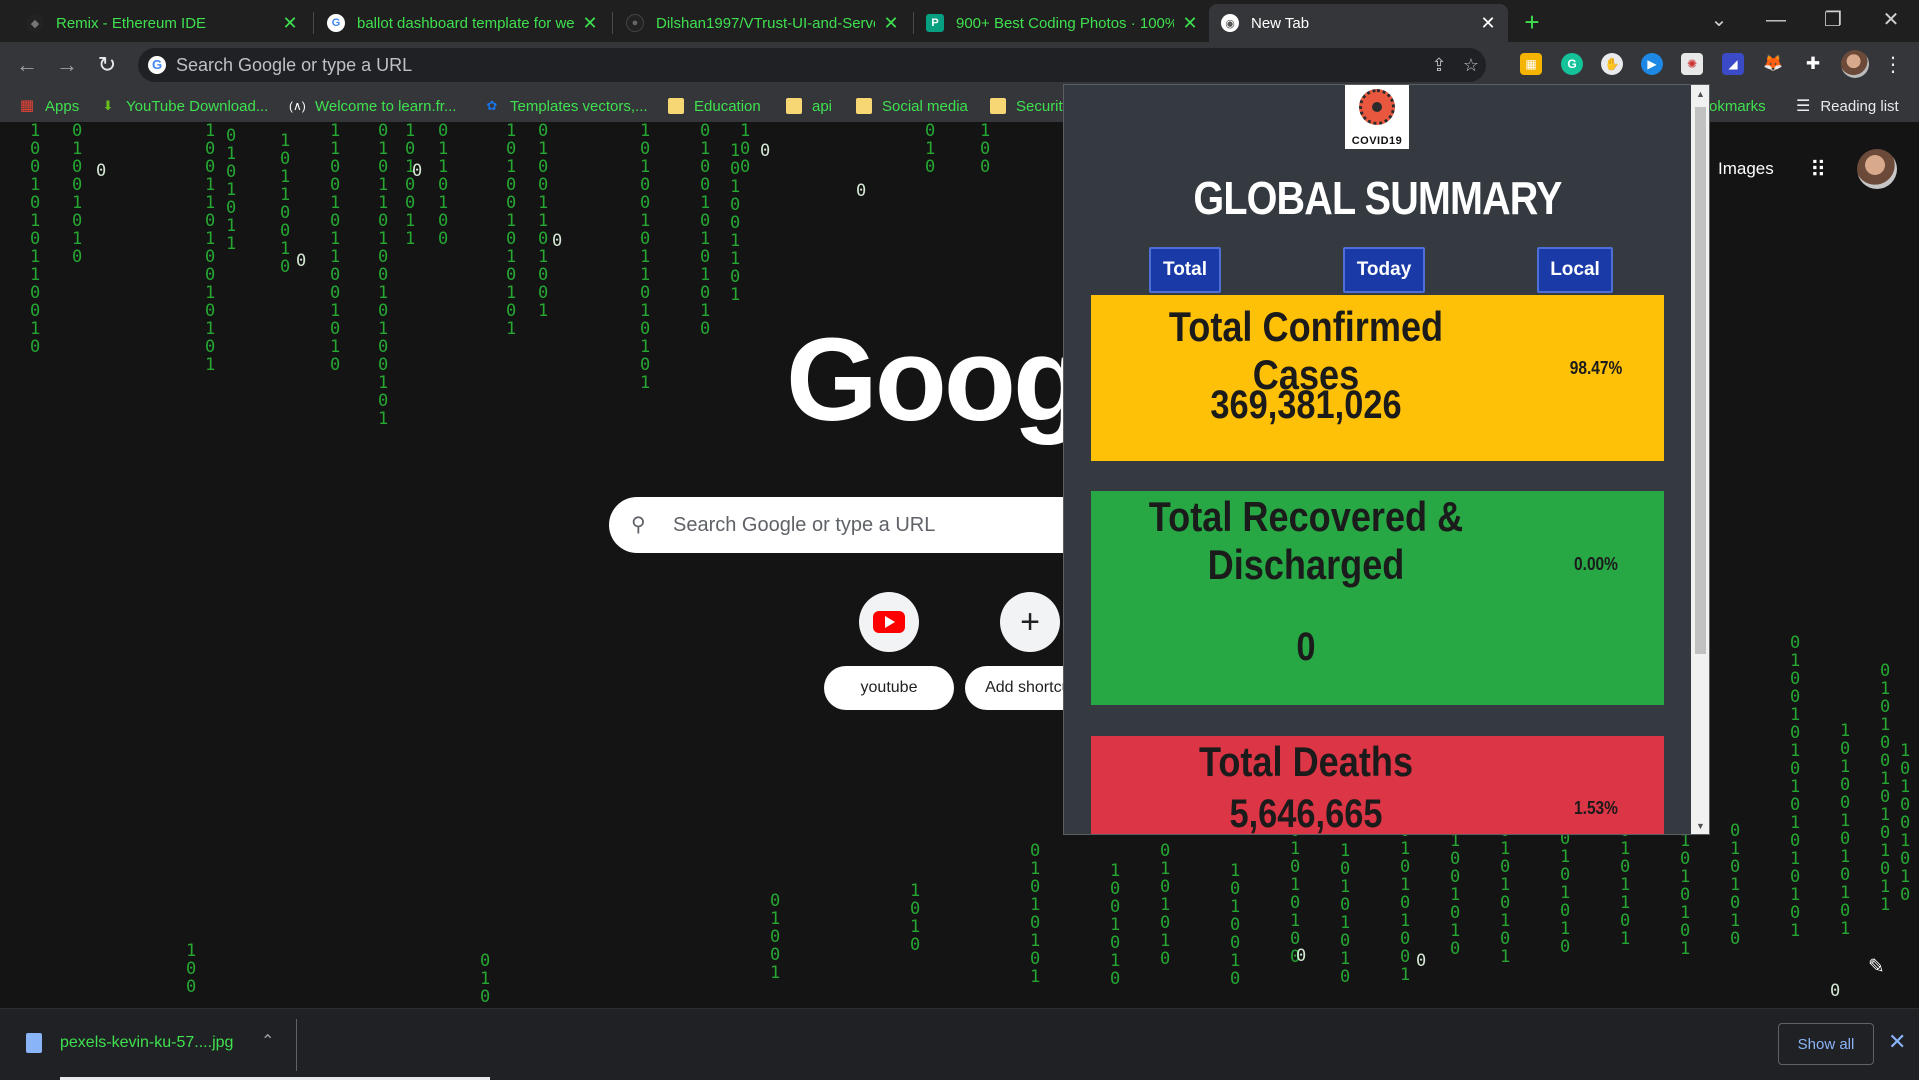 The height and width of the screenshot is (1080, 1919). What do you see at coordinates (889, 651) in the screenshot?
I see `shortcut-youtube: youtube` at bounding box center [889, 651].